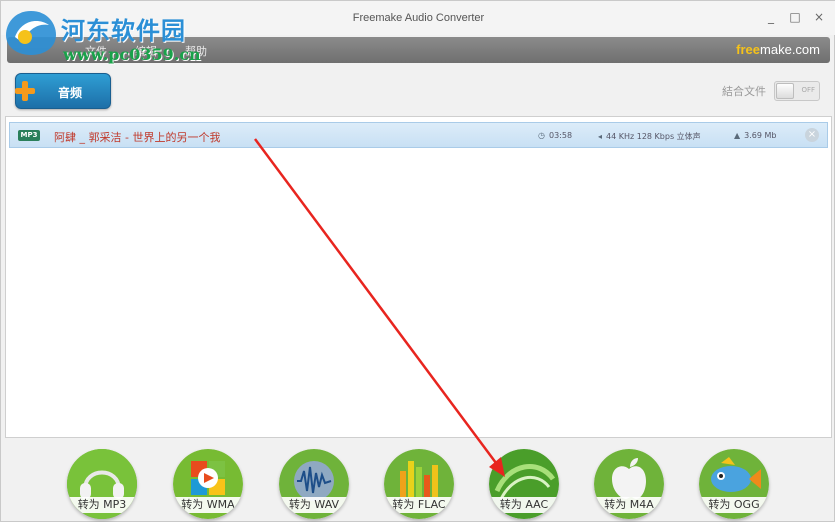 Image resolution: width=835 pixels, height=522 pixels. I want to click on convert-flac-label: 转为 FLAC, so click(419, 505).